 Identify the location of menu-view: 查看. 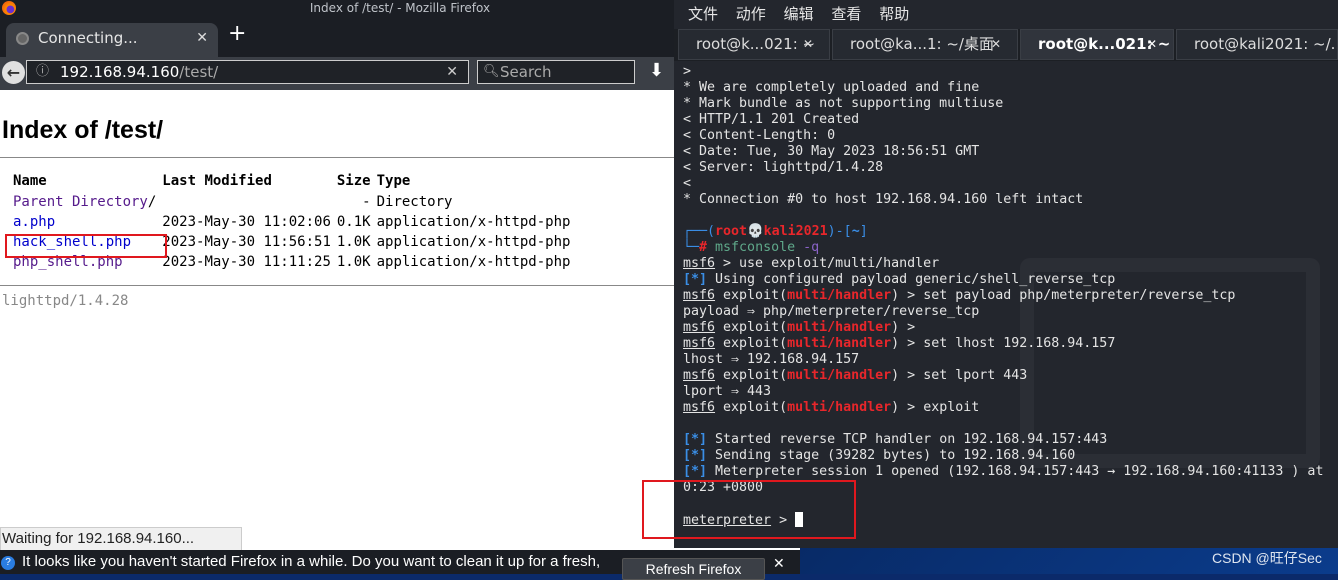
(846, 14).